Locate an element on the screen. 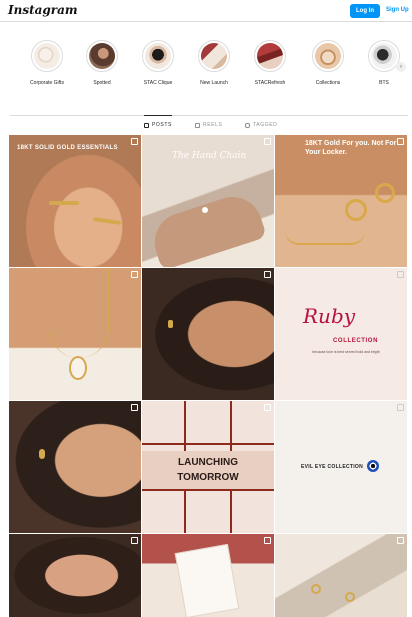 This screenshot has width=412, height=617. charm-graphic is located at coordinates (205, 210).